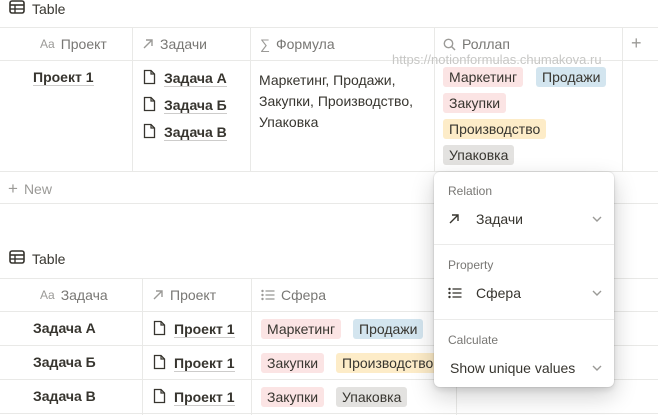 The width and height of the screenshot is (658, 415). I want to click on new-row-button: + New, so click(30, 189).